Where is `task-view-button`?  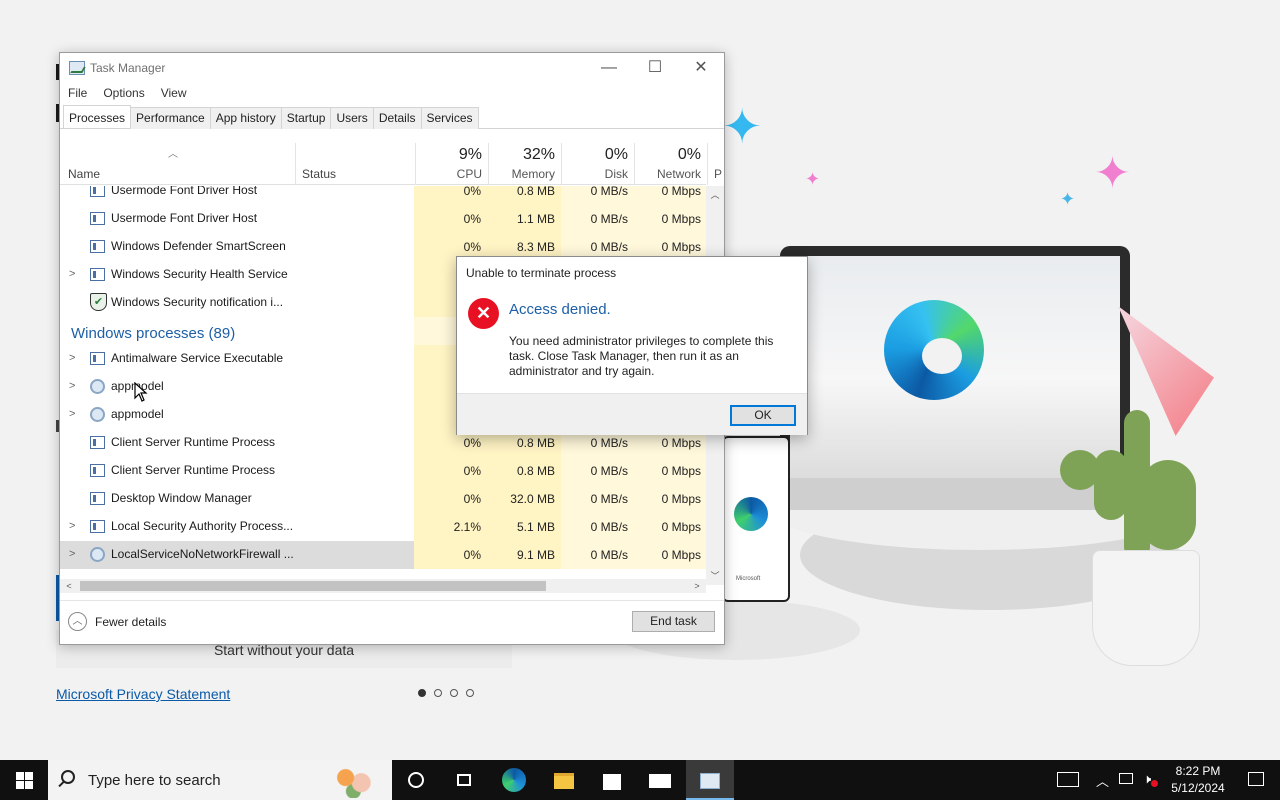
task-view-button is located at coordinates (464, 780).